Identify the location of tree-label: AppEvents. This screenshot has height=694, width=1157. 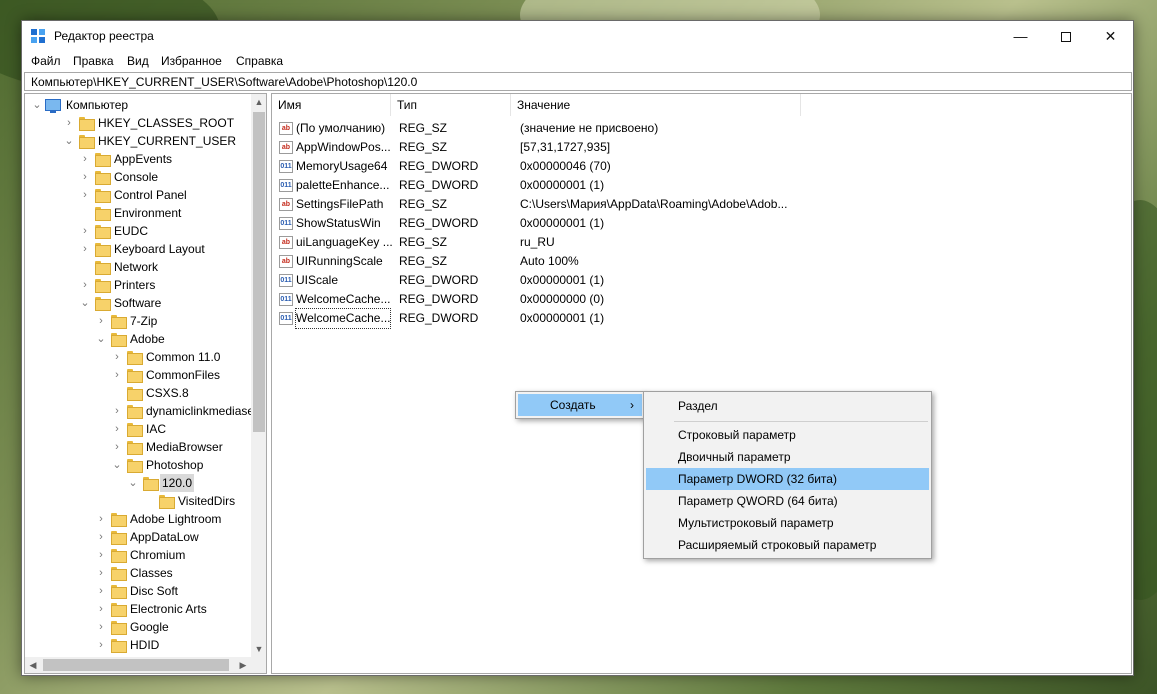
(143, 159).